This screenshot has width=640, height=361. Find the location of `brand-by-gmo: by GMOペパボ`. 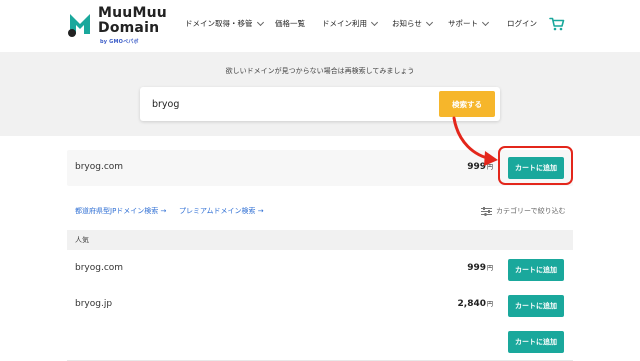

brand-by-gmo: by GMOペパボ is located at coordinates (119, 42).